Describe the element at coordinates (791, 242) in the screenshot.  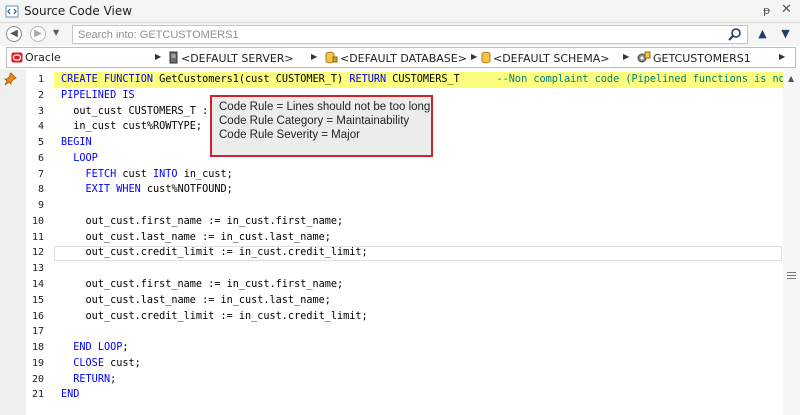
I see `vertical-scrollbar: ▲` at that location.